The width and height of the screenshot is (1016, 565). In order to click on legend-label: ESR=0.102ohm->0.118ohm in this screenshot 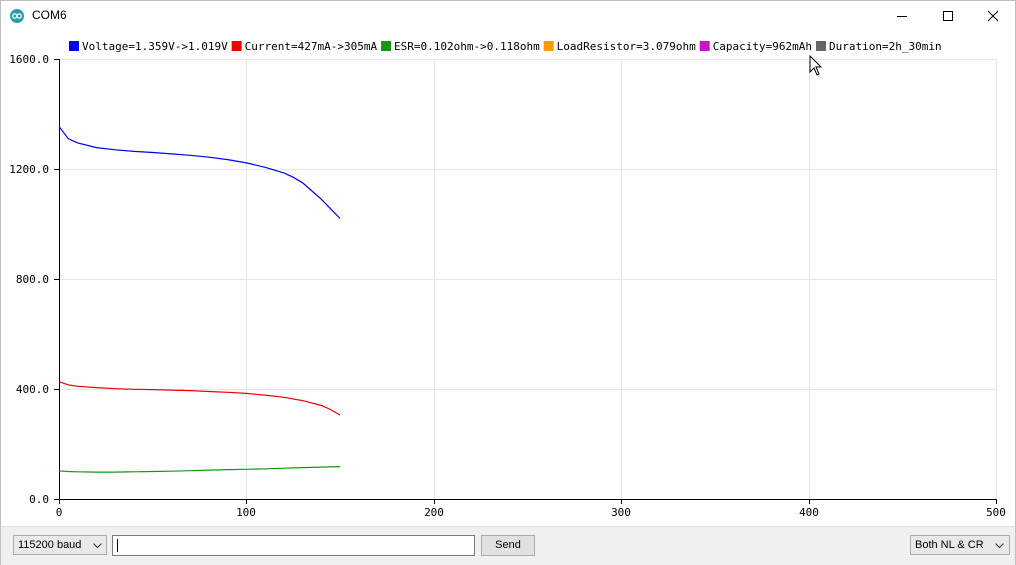, I will do `click(467, 46)`.